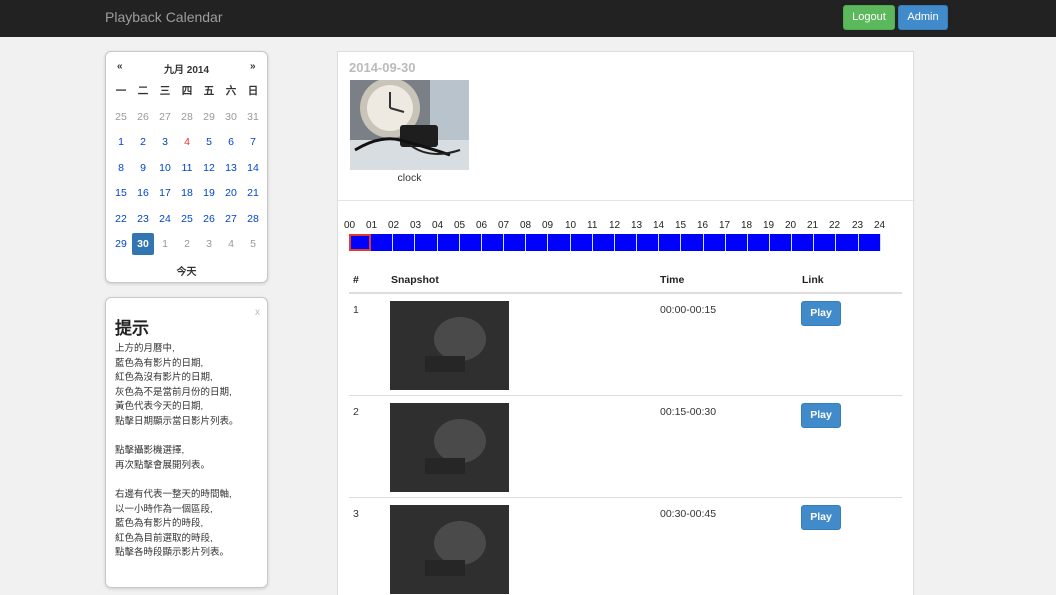  What do you see at coordinates (415, 280) in the screenshot?
I see `column-header-snapshot: Snapshot` at bounding box center [415, 280].